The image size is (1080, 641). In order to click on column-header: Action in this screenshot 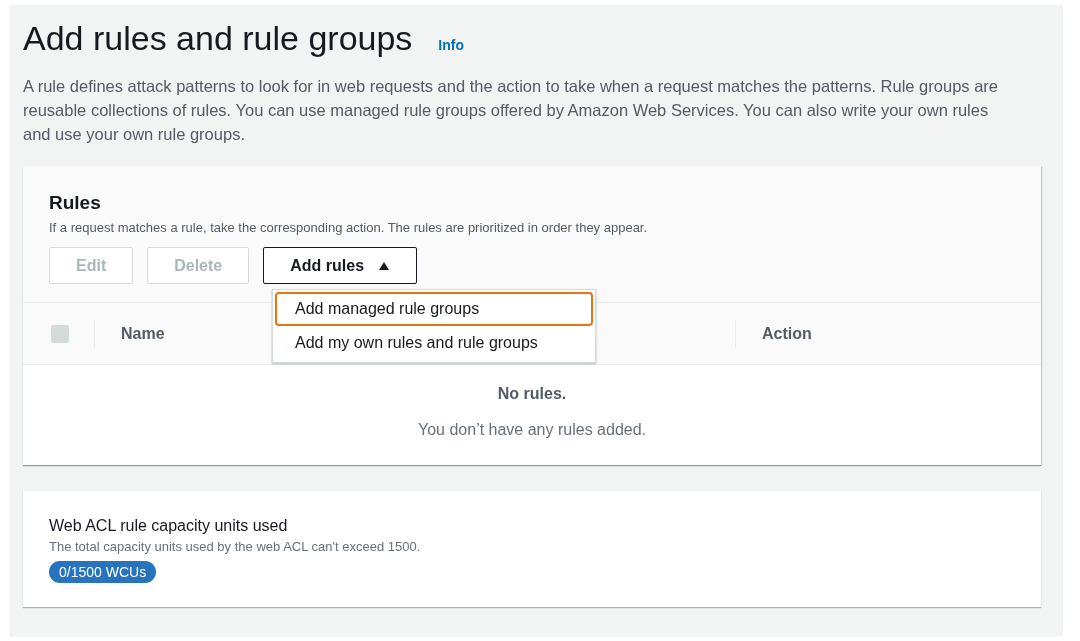, I will do `click(787, 333)`.